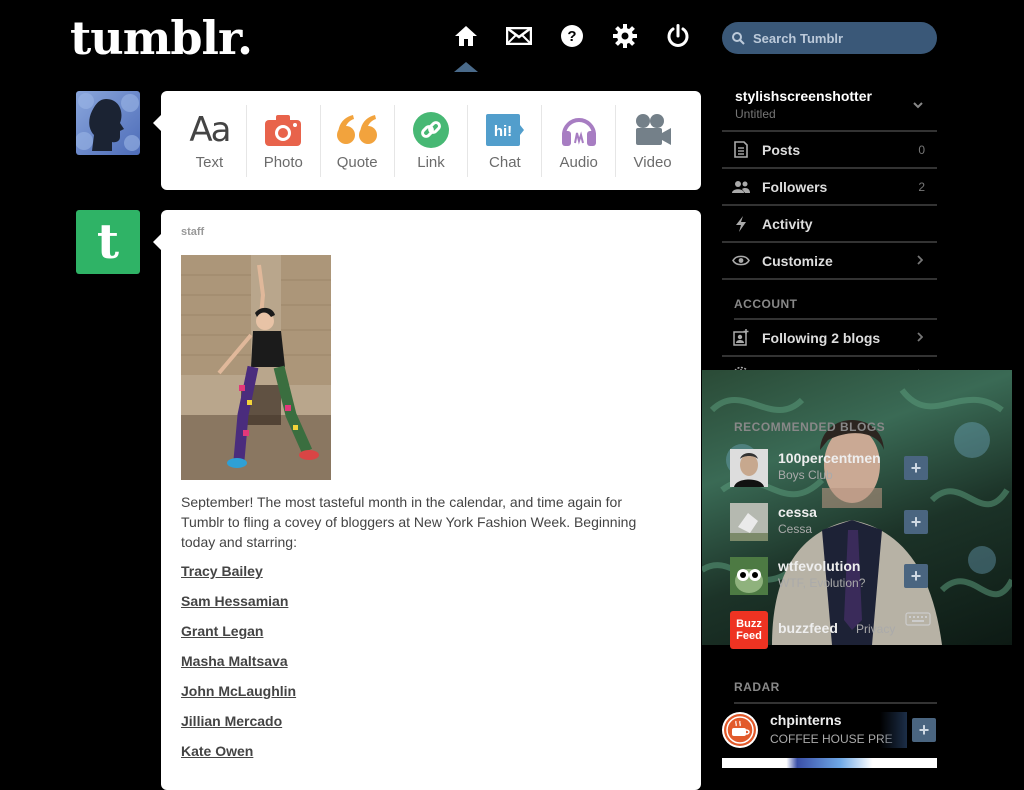  Describe the element at coordinates (357, 130) in the screenshot. I see `quote-icon` at that location.